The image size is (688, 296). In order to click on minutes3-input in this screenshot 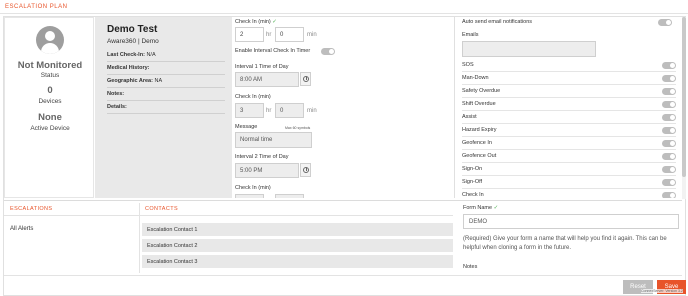, I will do `click(289, 196)`.